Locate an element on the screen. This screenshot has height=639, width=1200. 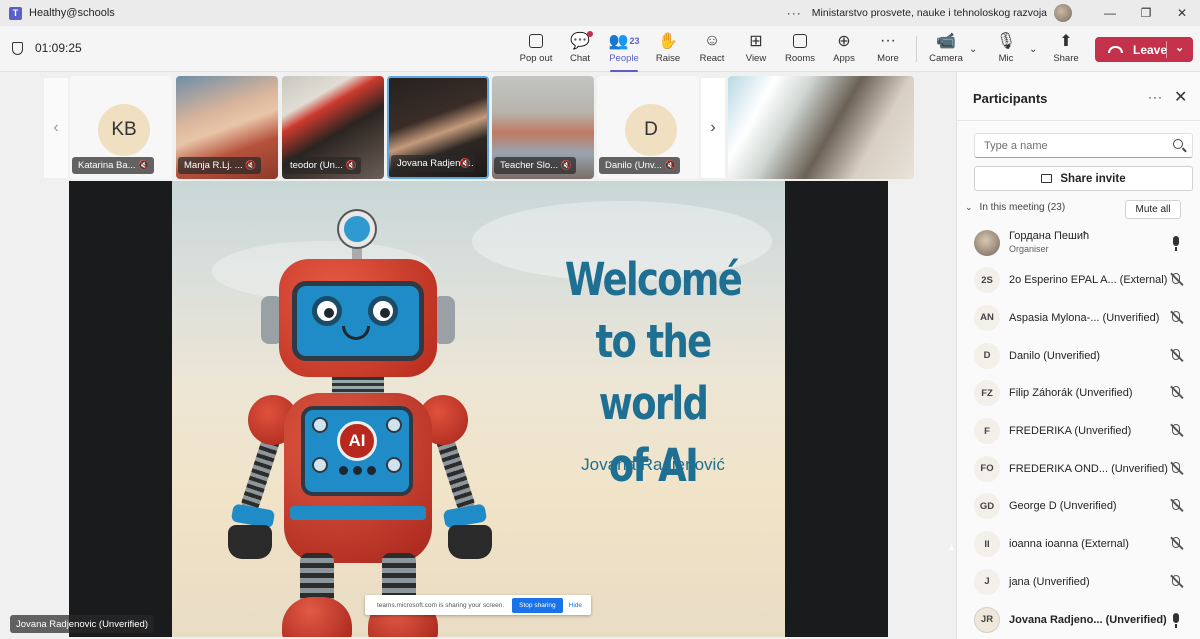
participant-row: FO FREDERIKA OND... (Unverified) is located at coordinates (1078, 468).